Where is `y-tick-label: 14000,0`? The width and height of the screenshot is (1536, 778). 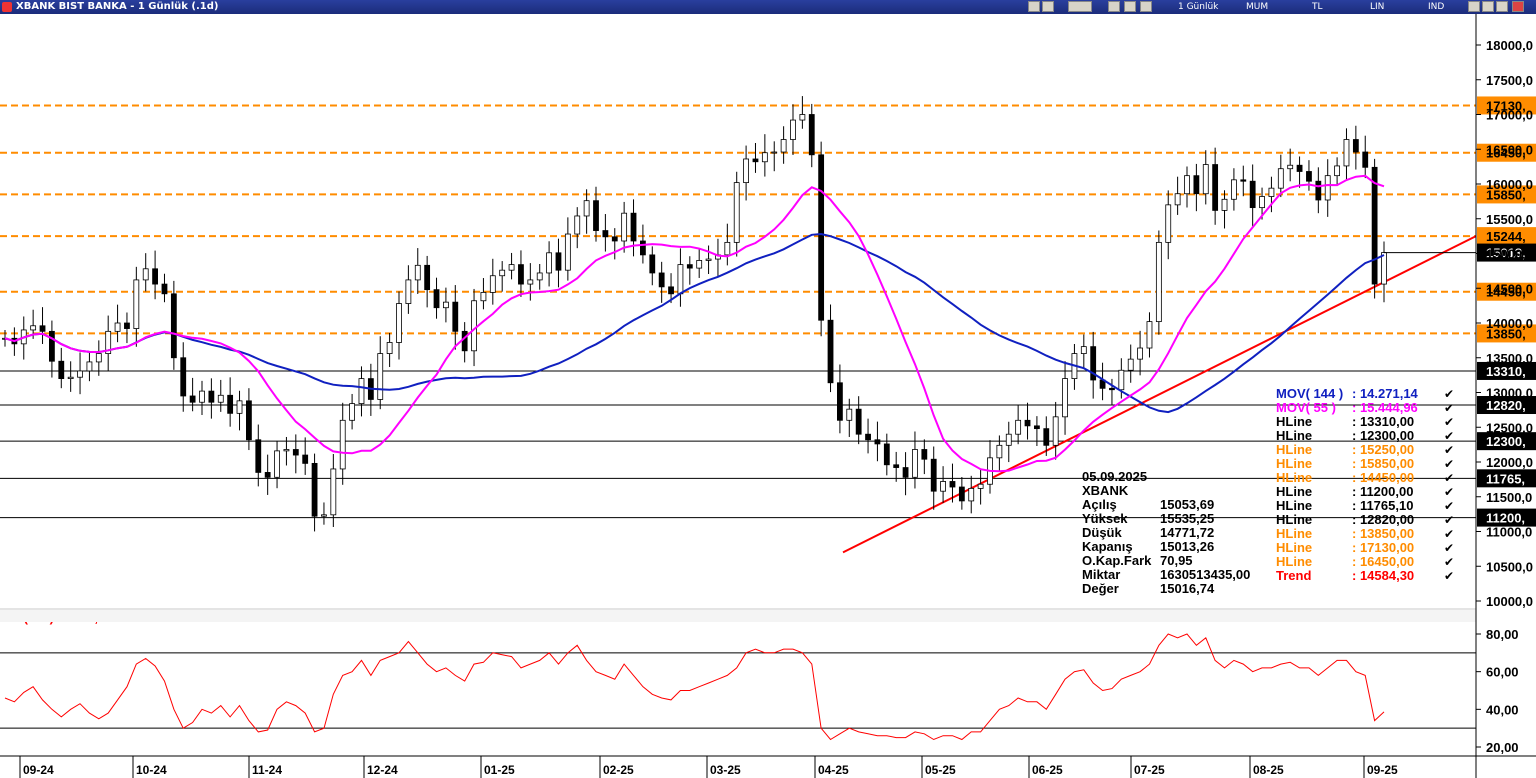
y-tick-label: 14000,0 is located at coordinates (1509, 323).